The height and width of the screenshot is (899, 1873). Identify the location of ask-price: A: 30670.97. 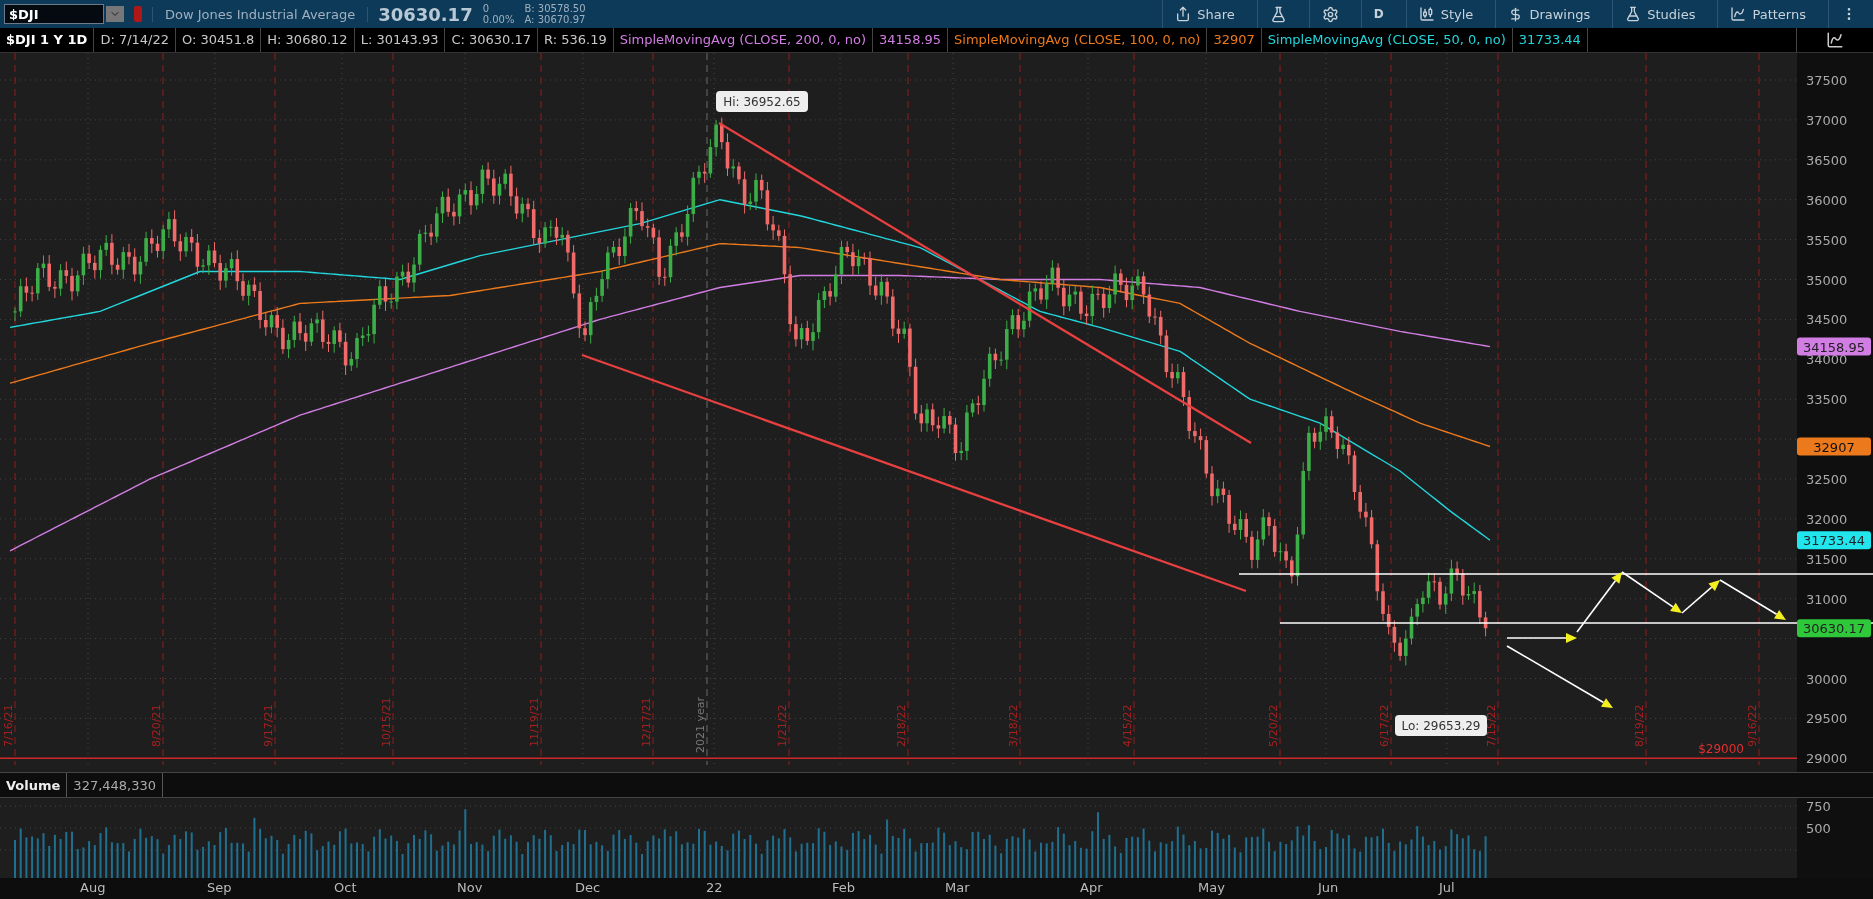
(555, 19).